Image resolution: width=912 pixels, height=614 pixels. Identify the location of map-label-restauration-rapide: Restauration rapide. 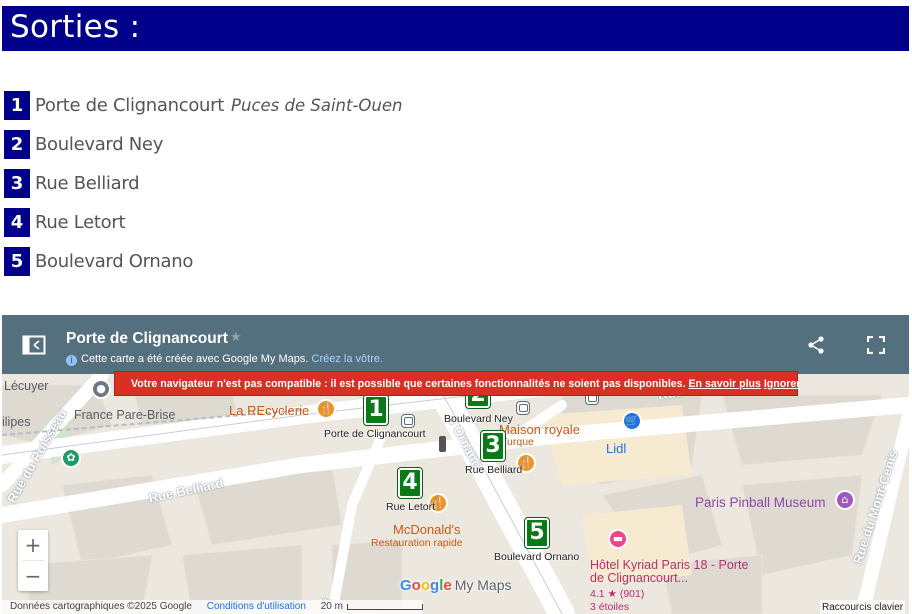
(417, 543).